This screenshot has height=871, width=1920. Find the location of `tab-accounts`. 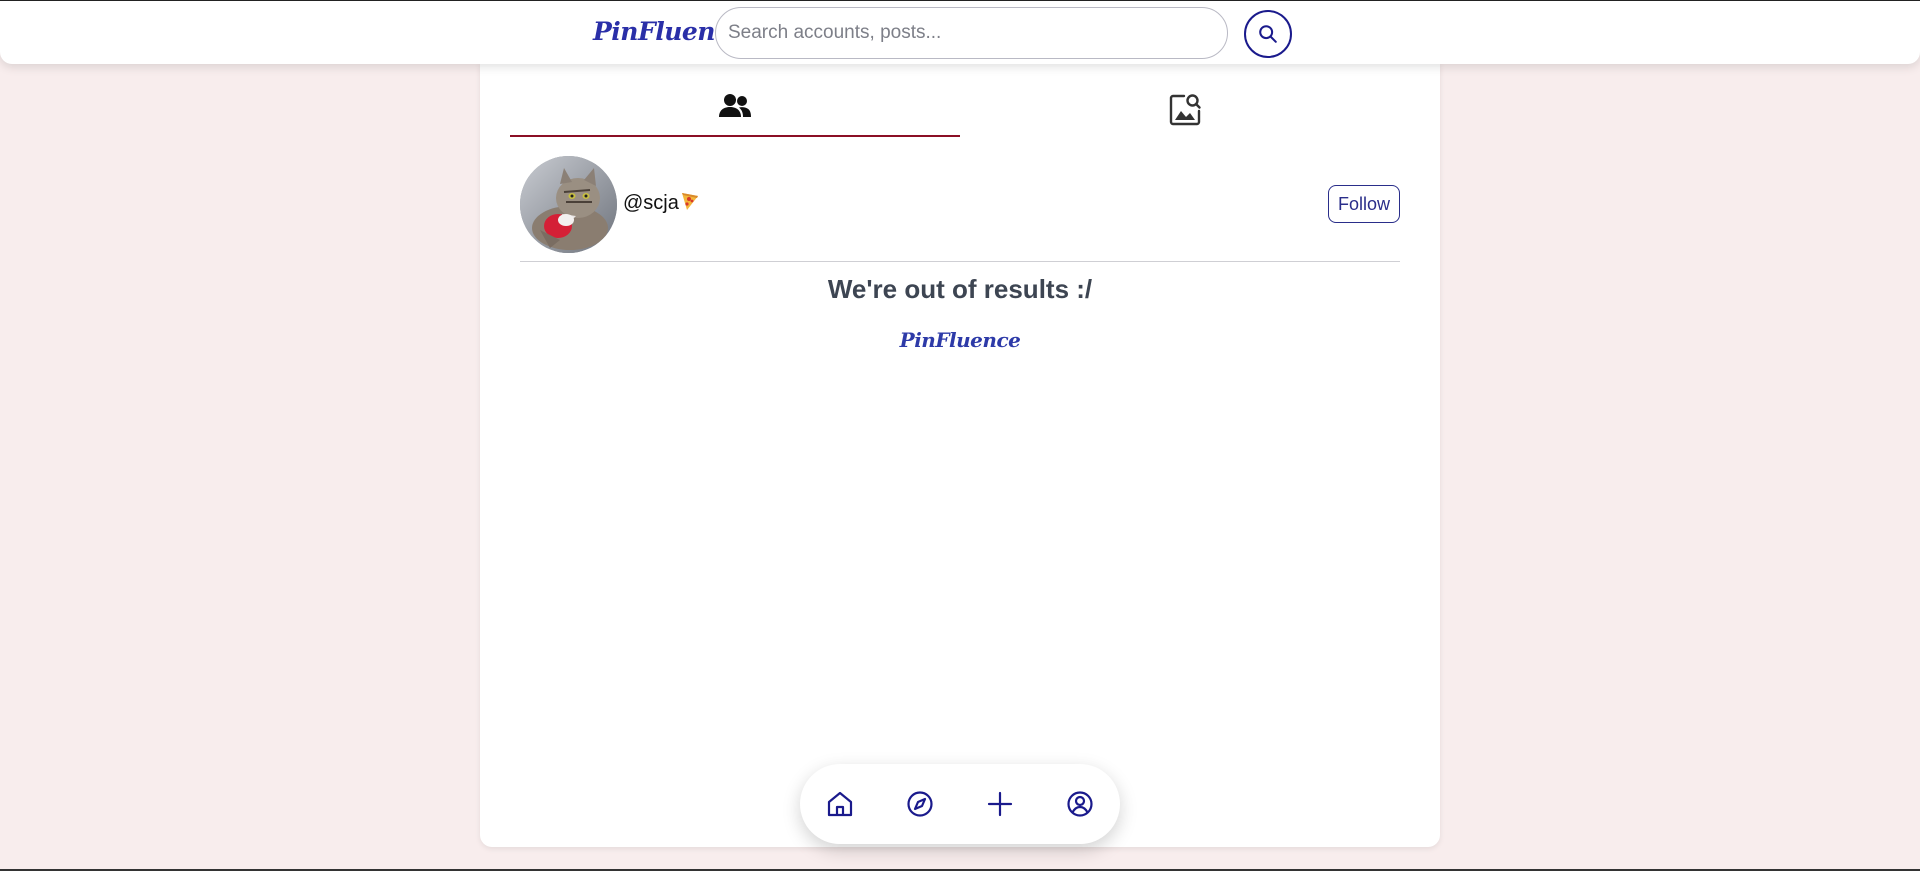

tab-accounts is located at coordinates (735, 114).